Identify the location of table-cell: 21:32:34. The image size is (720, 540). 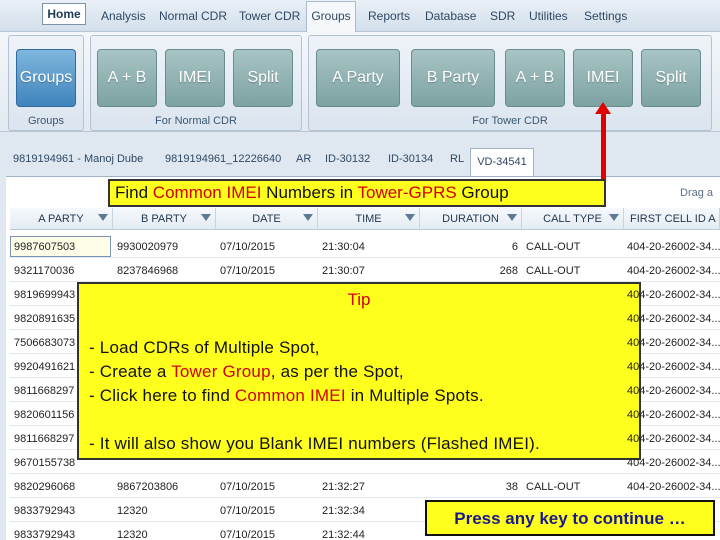
(343, 511).